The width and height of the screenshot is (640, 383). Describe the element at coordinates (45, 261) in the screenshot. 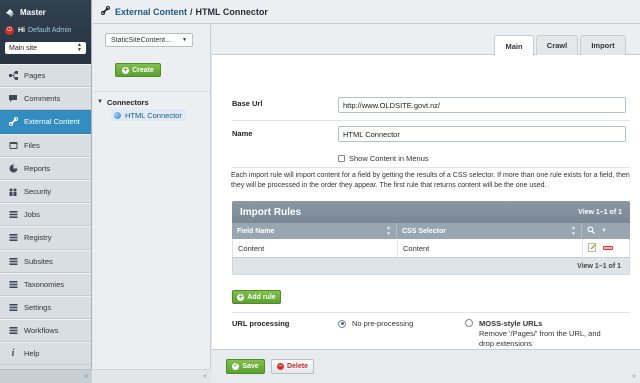

I see `nav-item-subsites: Subsites` at that location.